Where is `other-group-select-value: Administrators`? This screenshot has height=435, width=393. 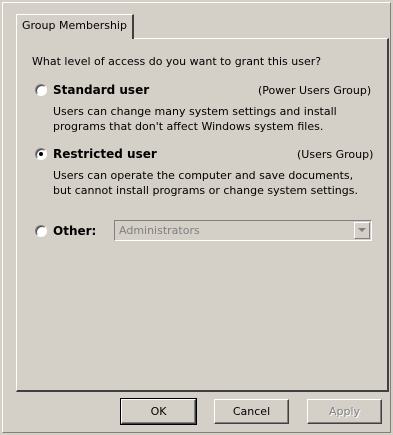
other-group-select-value: Administrators is located at coordinates (159, 230).